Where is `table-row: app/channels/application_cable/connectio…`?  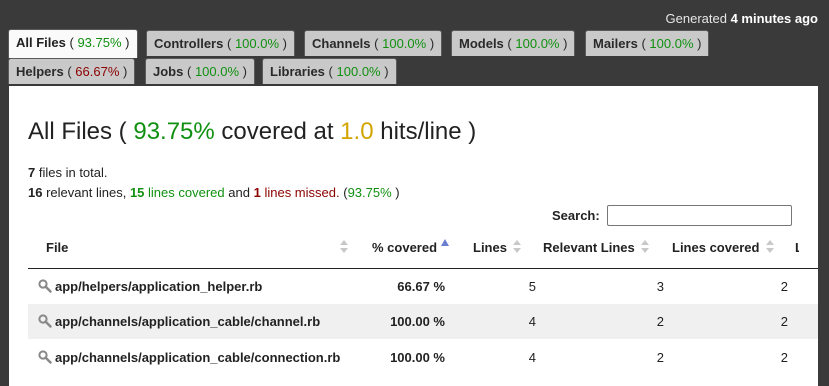
table-row: app/channels/application_cable/connectio… is located at coordinates (423, 357).